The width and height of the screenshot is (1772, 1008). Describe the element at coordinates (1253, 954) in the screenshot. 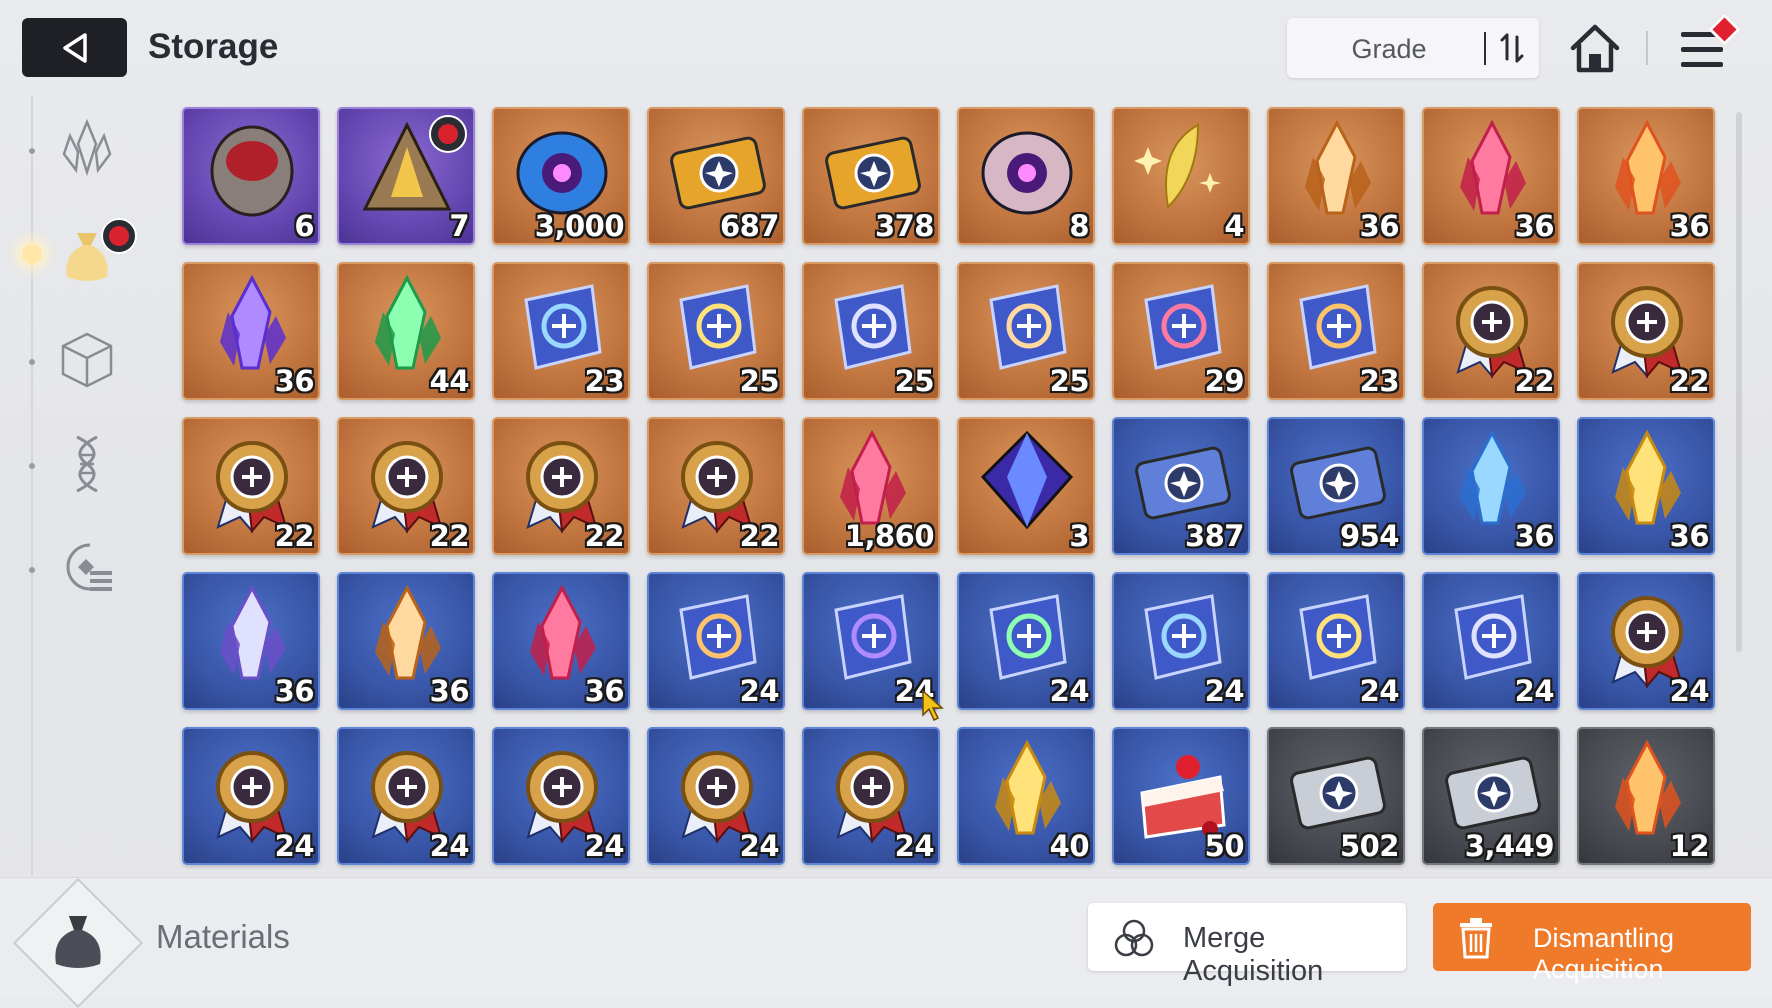

I see `merge-label: Merge Acquisition` at that location.